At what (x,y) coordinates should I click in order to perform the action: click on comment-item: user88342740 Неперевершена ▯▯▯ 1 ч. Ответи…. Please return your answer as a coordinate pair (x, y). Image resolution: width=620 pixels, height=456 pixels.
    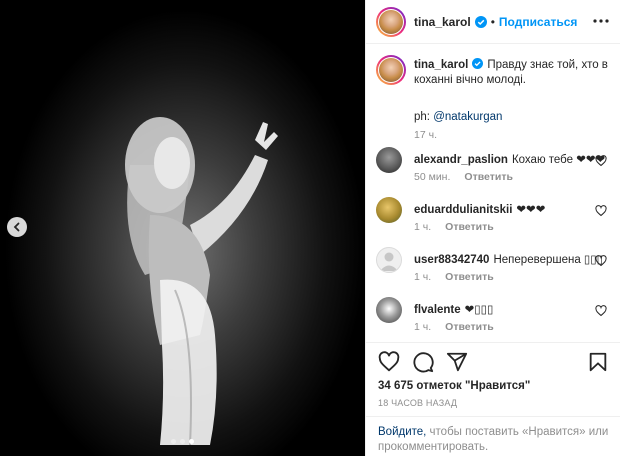
    Looking at the image, I should click on (493, 269).